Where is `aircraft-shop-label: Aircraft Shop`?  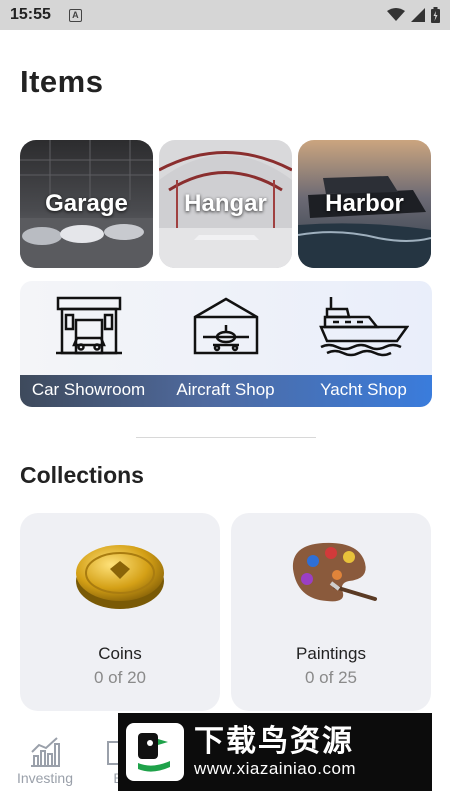
aircraft-shop-label: Aircraft Shop is located at coordinates (225, 389).